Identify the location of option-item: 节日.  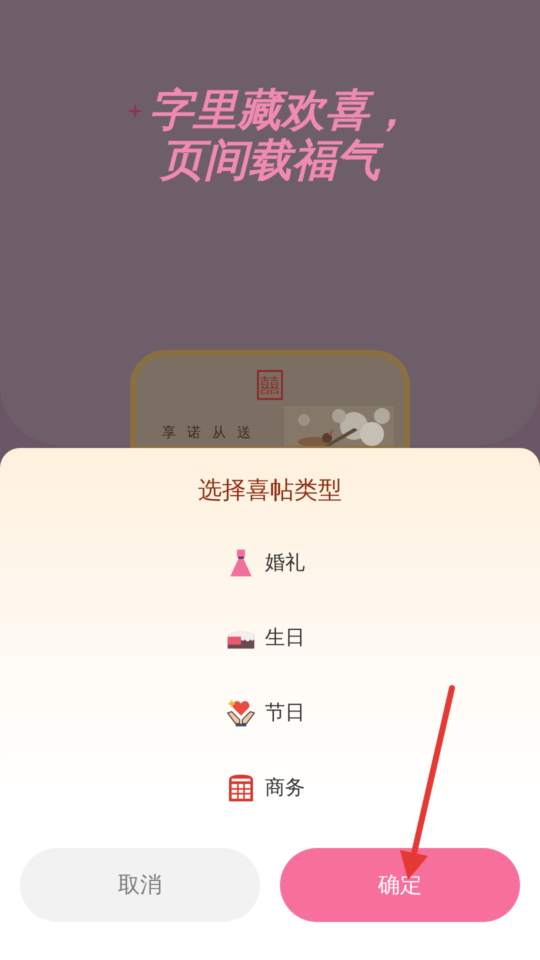
(265, 712).